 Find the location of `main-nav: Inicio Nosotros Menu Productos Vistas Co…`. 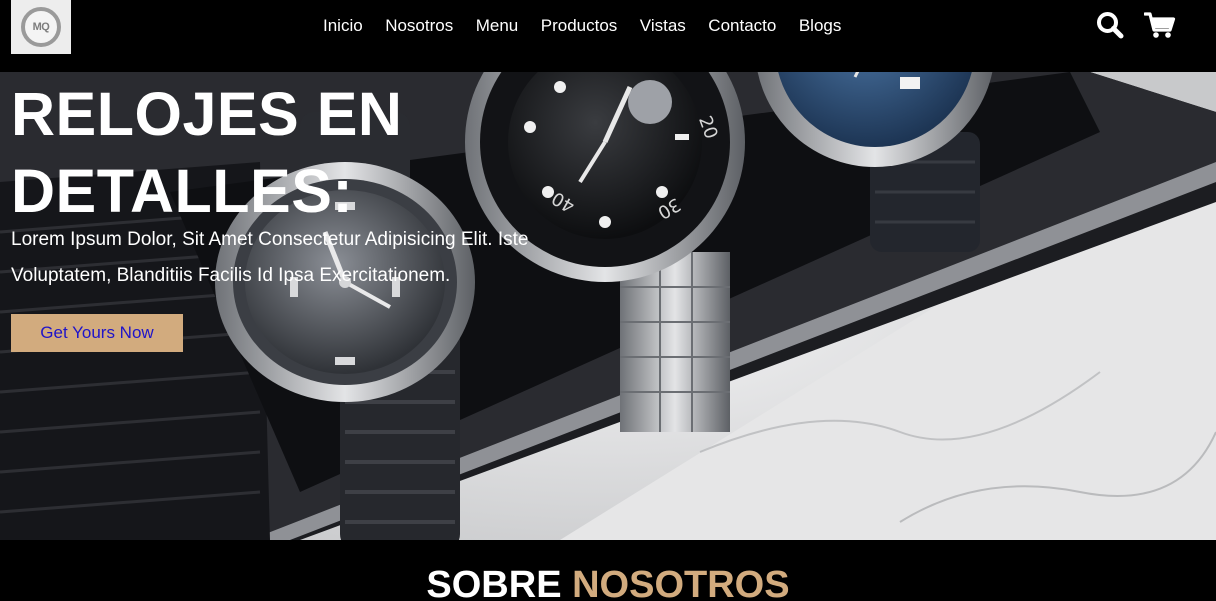

main-nav: Inicio Nosotros Menu Productos Vistas Co… is located at coordinates (588, 26).